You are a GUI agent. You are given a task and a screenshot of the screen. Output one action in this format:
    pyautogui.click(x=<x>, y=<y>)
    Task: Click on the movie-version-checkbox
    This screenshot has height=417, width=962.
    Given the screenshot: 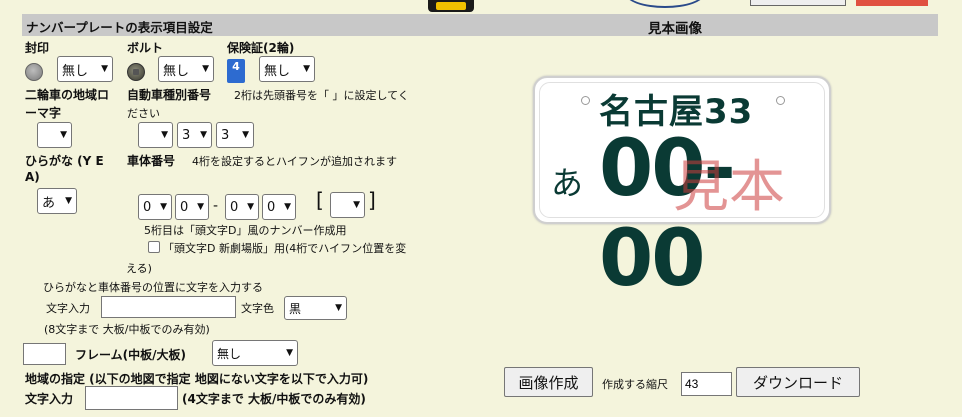 What is the action you would take?
    pyautogui.click(x=154, y=247)
    